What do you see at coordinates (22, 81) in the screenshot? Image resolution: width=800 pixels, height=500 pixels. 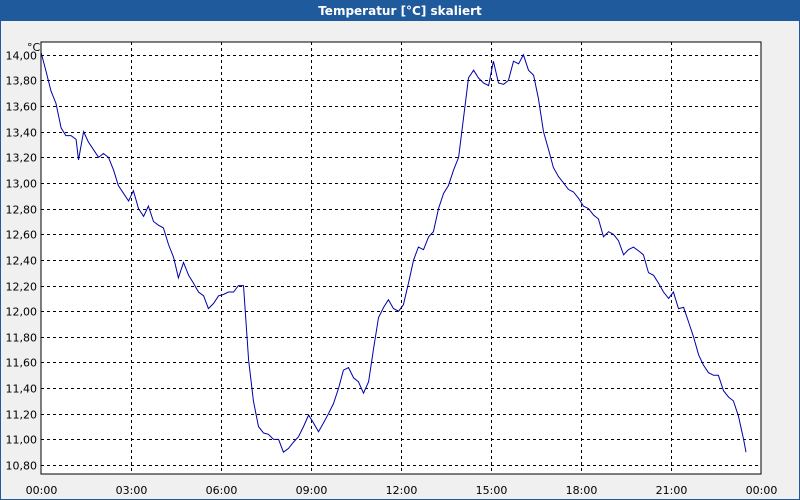 I see `y-tick-label: 13,80` at bounding box center [22, 81].